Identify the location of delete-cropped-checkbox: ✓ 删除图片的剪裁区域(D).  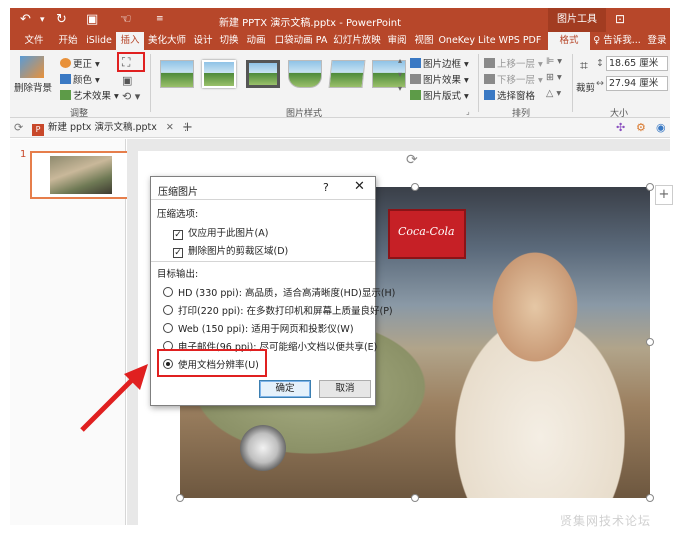
(230, 250).